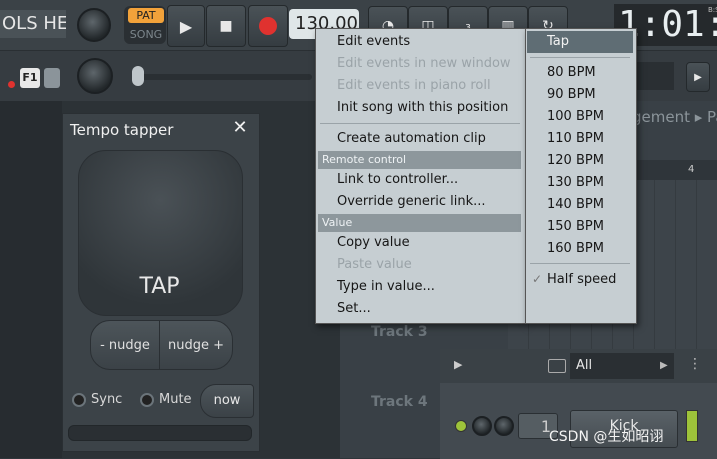 The height and width of the screenshot is (459, 717). Describe the element at coordinates (11, 84) in the screenshot. I see `status-led-icon` at that location.